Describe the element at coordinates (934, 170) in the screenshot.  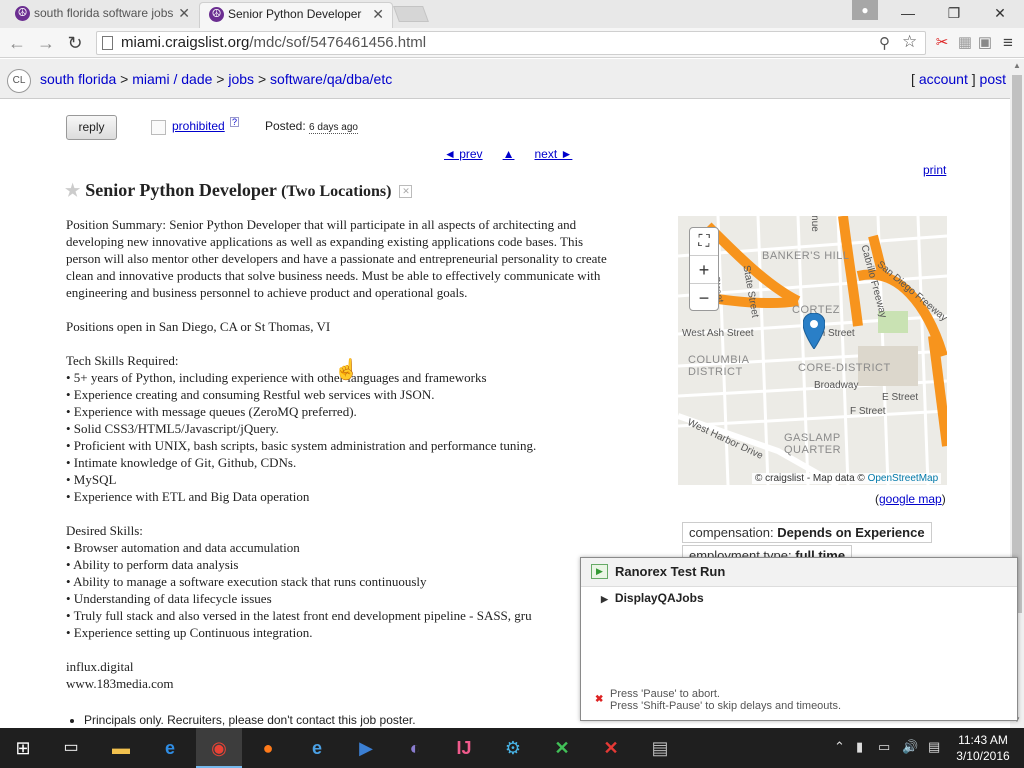
I see `print-link: print` at that location.